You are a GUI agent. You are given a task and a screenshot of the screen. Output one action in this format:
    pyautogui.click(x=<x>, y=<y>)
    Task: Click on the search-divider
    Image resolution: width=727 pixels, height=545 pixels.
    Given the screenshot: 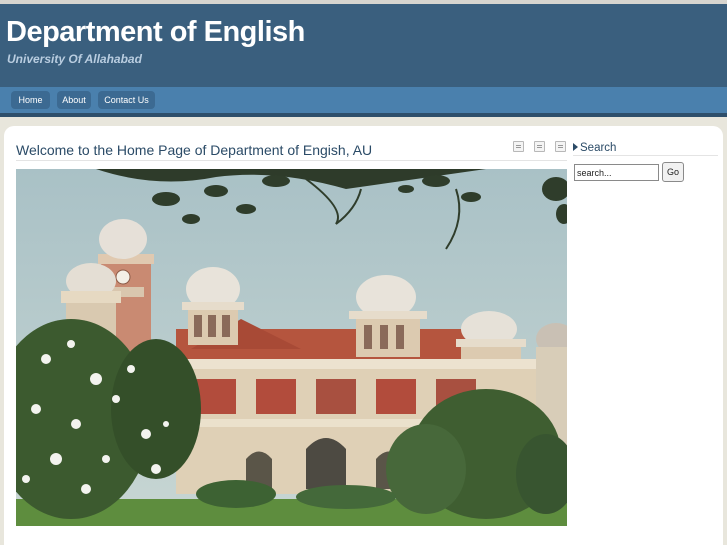 What is the action you would take?
    pyautogui.click(x=645, y=155)
    